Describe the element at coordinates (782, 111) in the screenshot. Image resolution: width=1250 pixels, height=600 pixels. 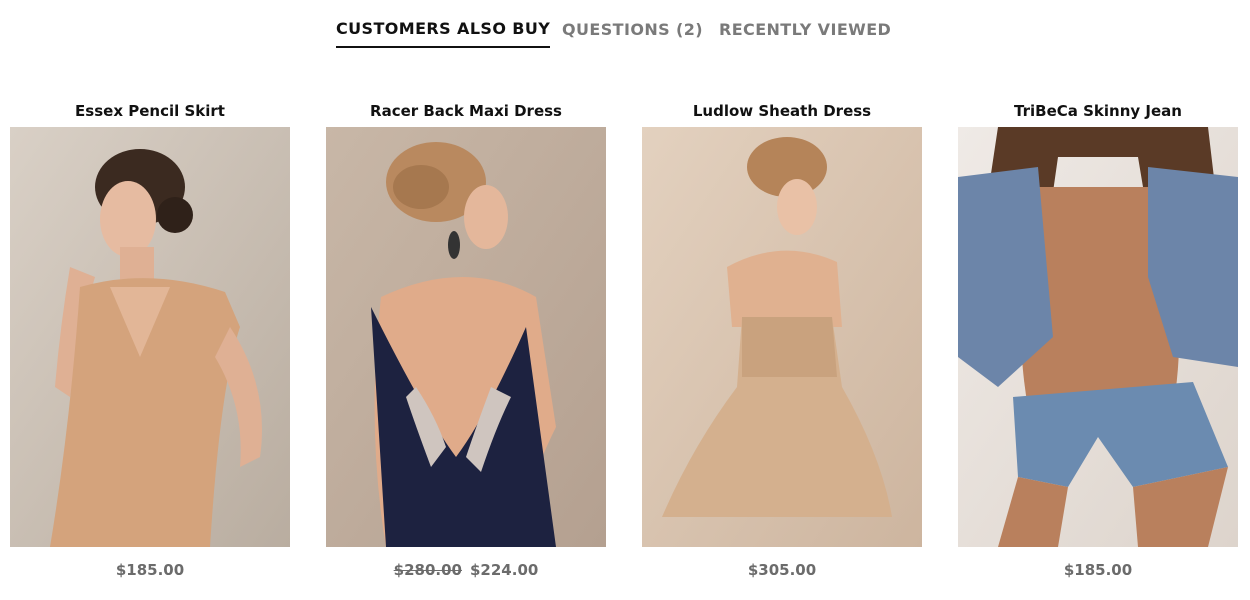
I see `product-name-link: Ludlow Sheath Dress` at that location.